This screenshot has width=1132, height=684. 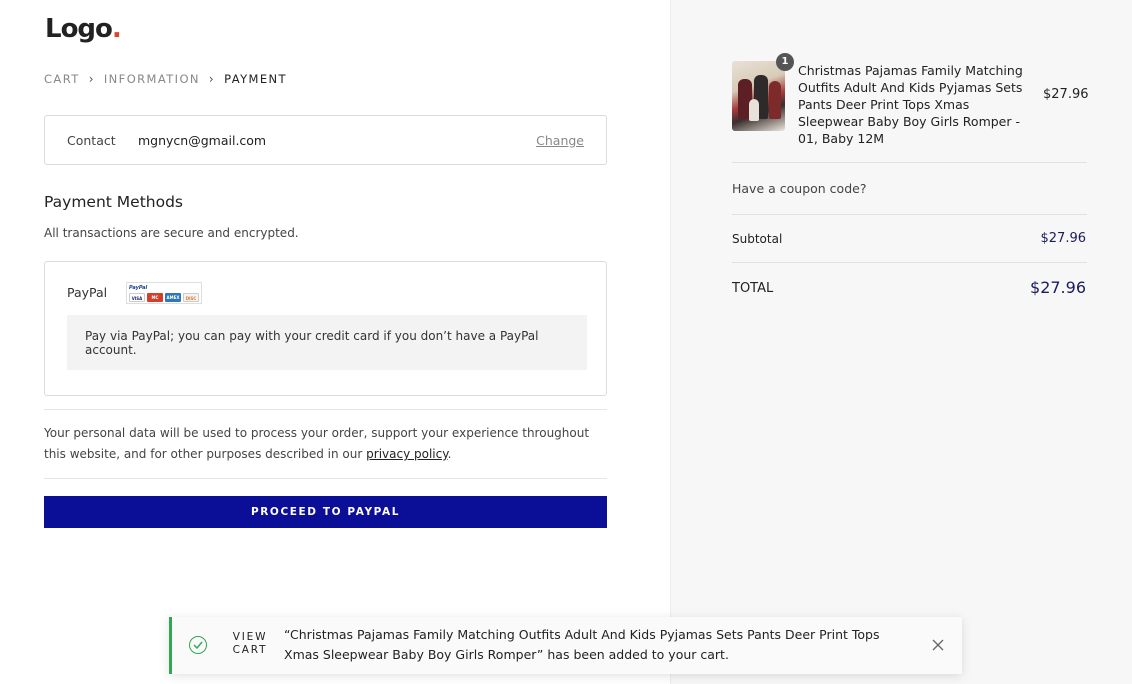 What do you see at coordinates (250, 644) in the screenshot?
I see `view-cart-button: VIEW CART` at bounding box center [250, 644].